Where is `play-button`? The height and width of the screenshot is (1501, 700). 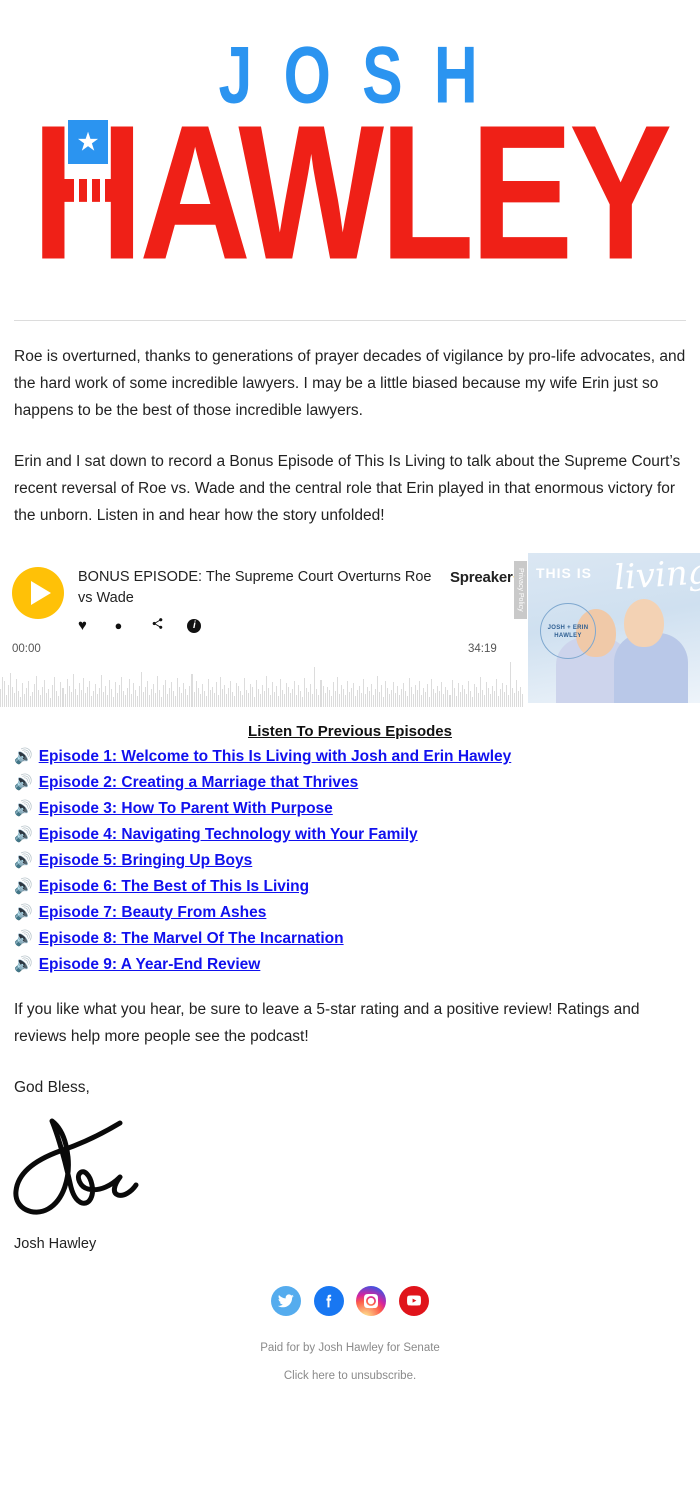
play-button is located at coordinates (38, 593).